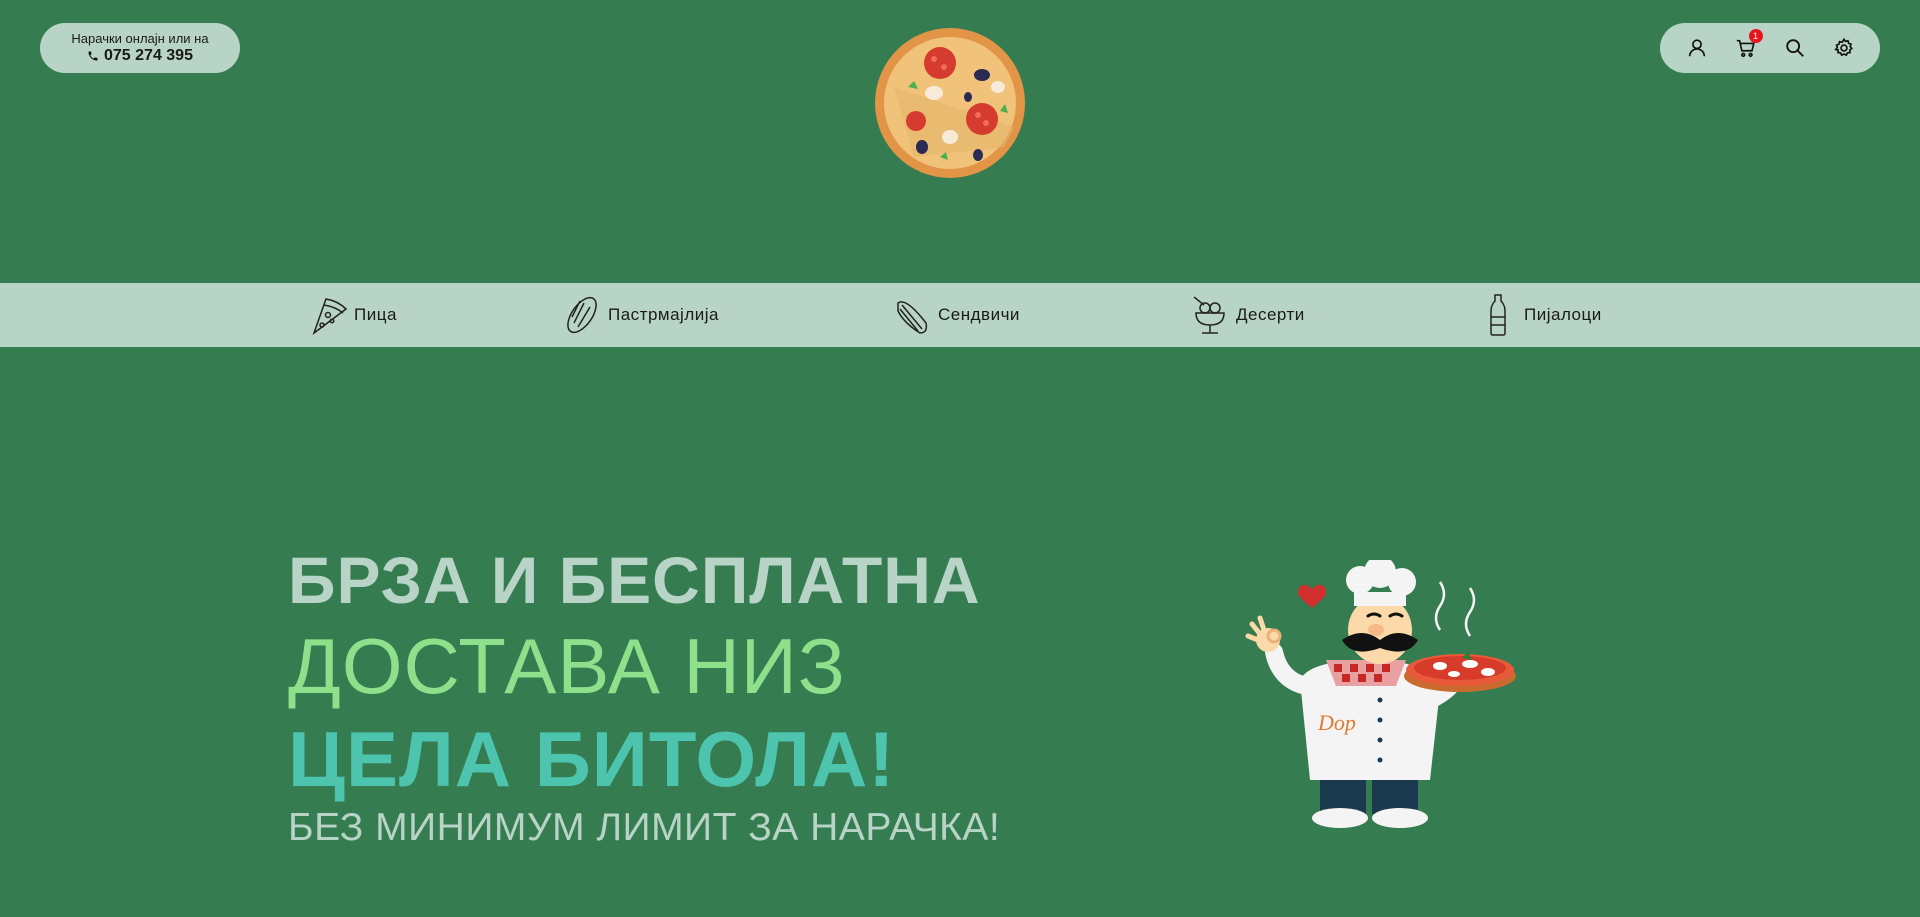  I want to click on category-label: Пијалоци, so click(1563, 314).